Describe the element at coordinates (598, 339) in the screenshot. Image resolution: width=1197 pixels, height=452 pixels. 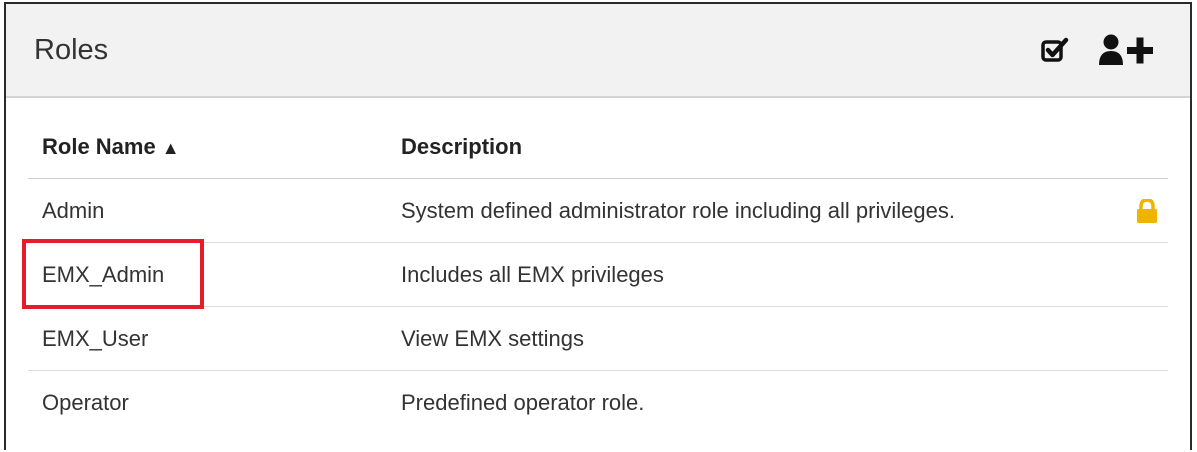
I see `table-row: EMX_User View EMX settings` at that location.